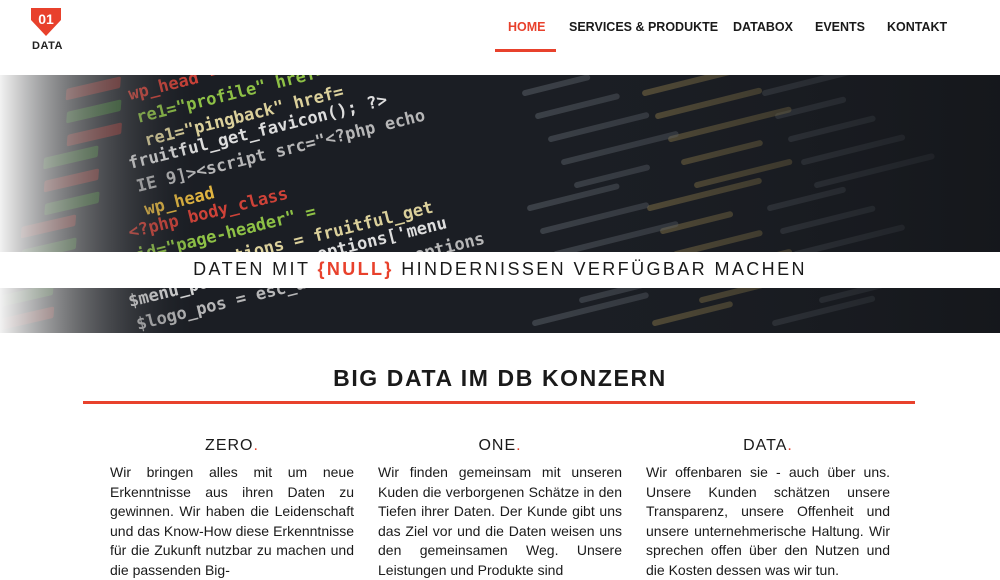  I want to click on section-divider, so click(499, 402).